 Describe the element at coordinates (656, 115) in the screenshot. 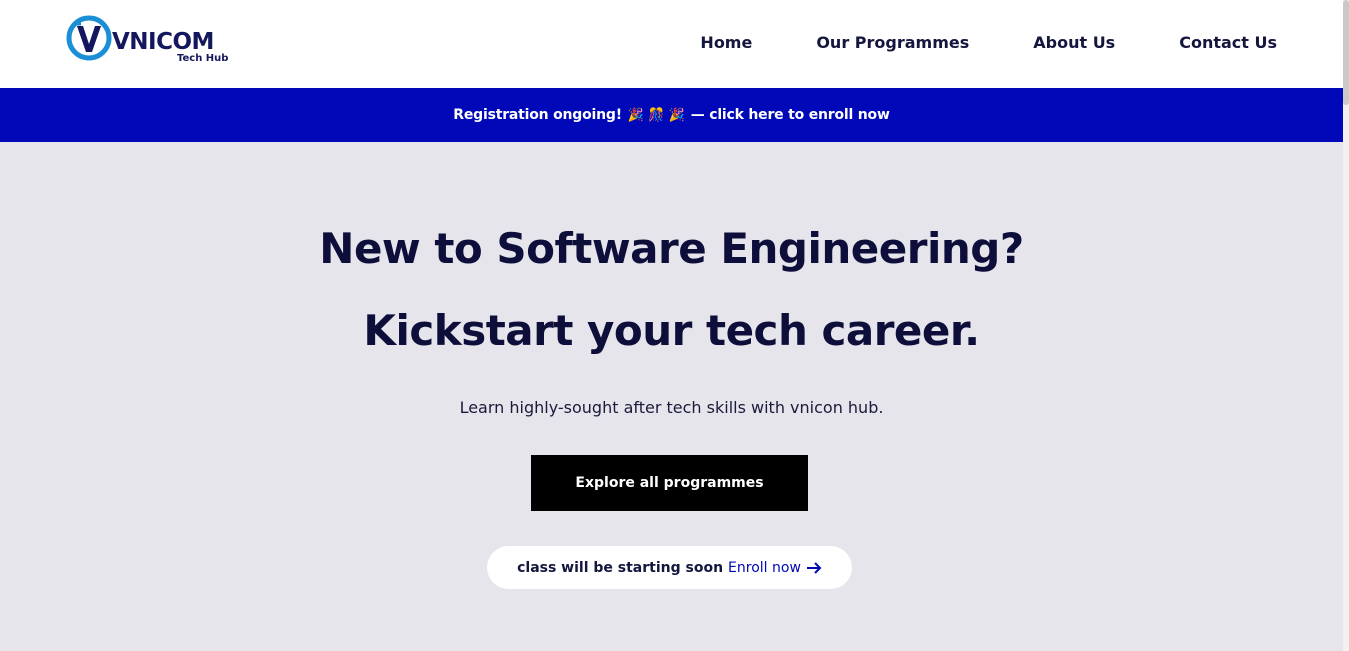

I see `party-emoji-icons: 🎉 🎊 🎉` at that location.